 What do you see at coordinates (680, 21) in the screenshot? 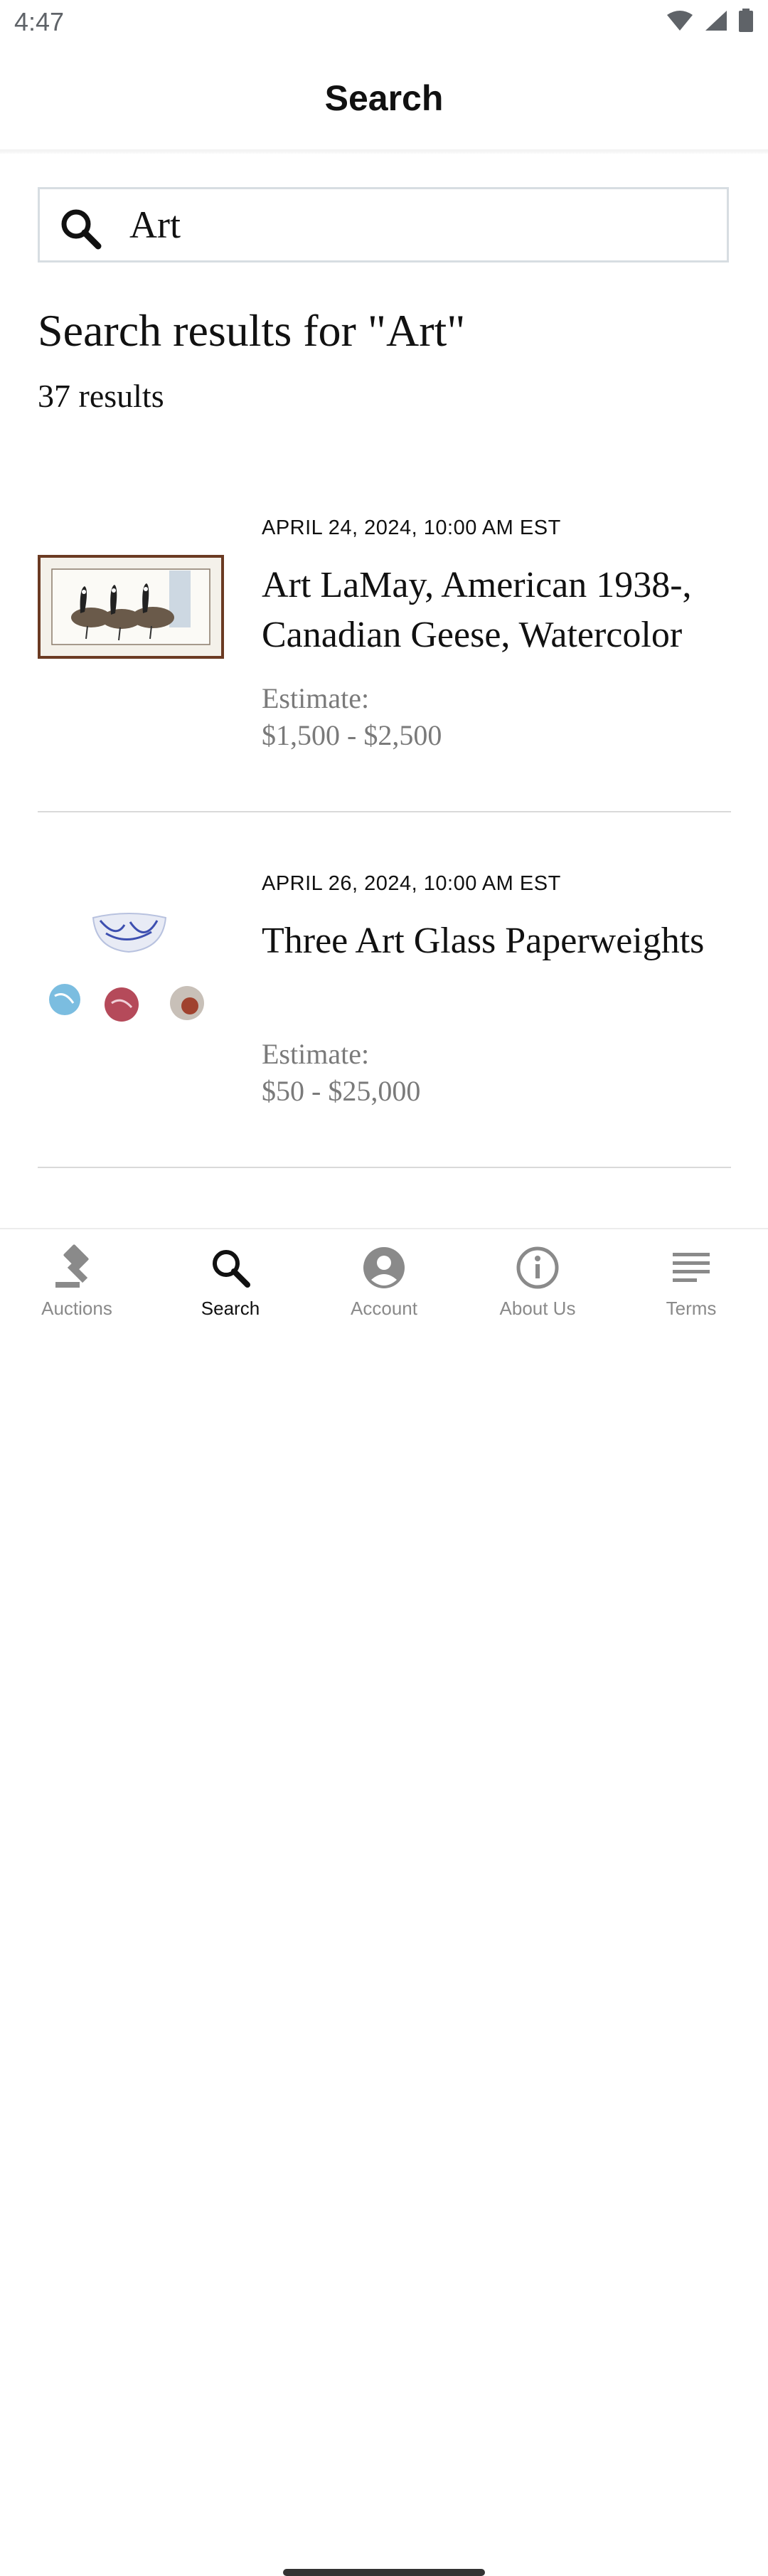
I see `wifi-icon` at bounding box center [680, 21].